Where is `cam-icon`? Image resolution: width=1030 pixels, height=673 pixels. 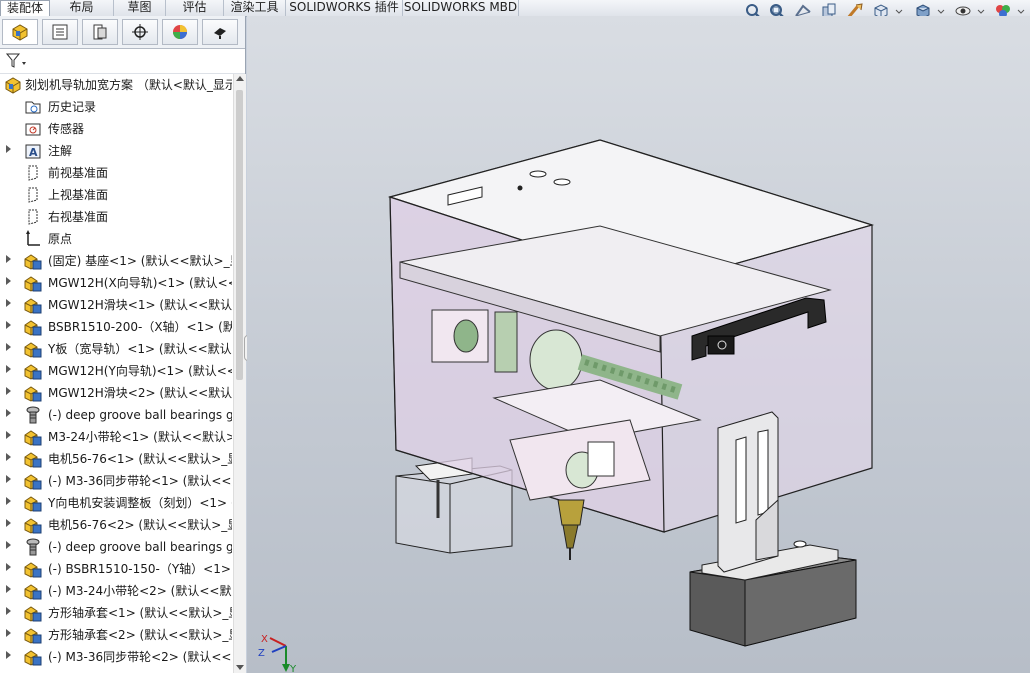 cam-icon is located at coordinates (220, 33).